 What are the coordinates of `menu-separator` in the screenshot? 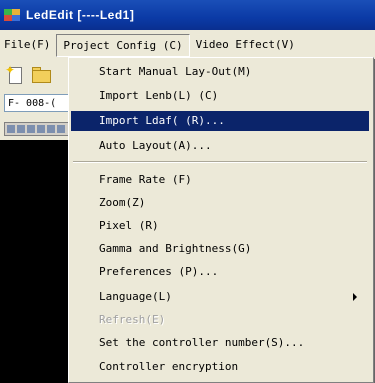 It's located at (220, 162).